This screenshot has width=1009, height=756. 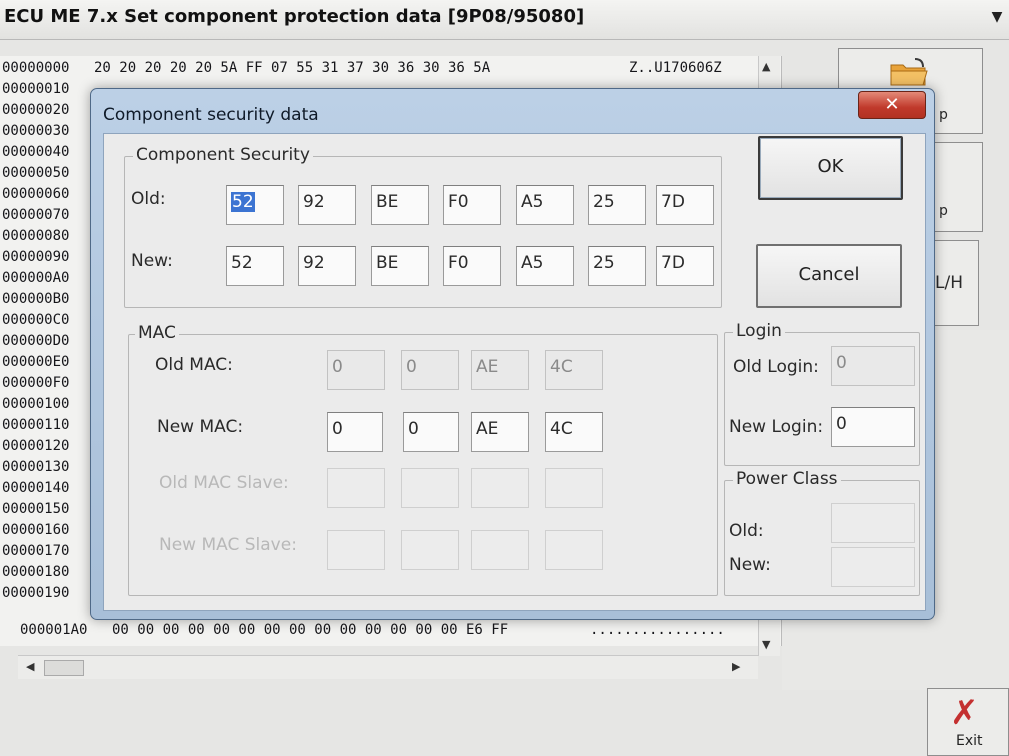 I want to click on hex-address: 00000140, so click(x=36, y=488).